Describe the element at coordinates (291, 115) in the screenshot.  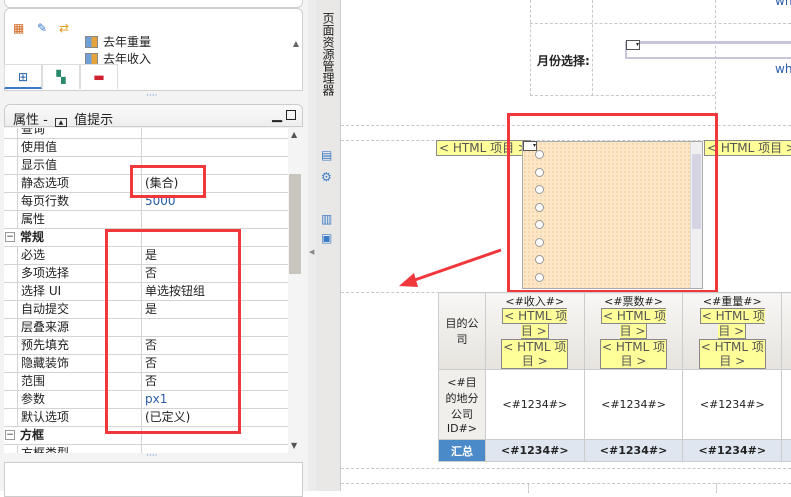
I see `maximize-icon` at that location.